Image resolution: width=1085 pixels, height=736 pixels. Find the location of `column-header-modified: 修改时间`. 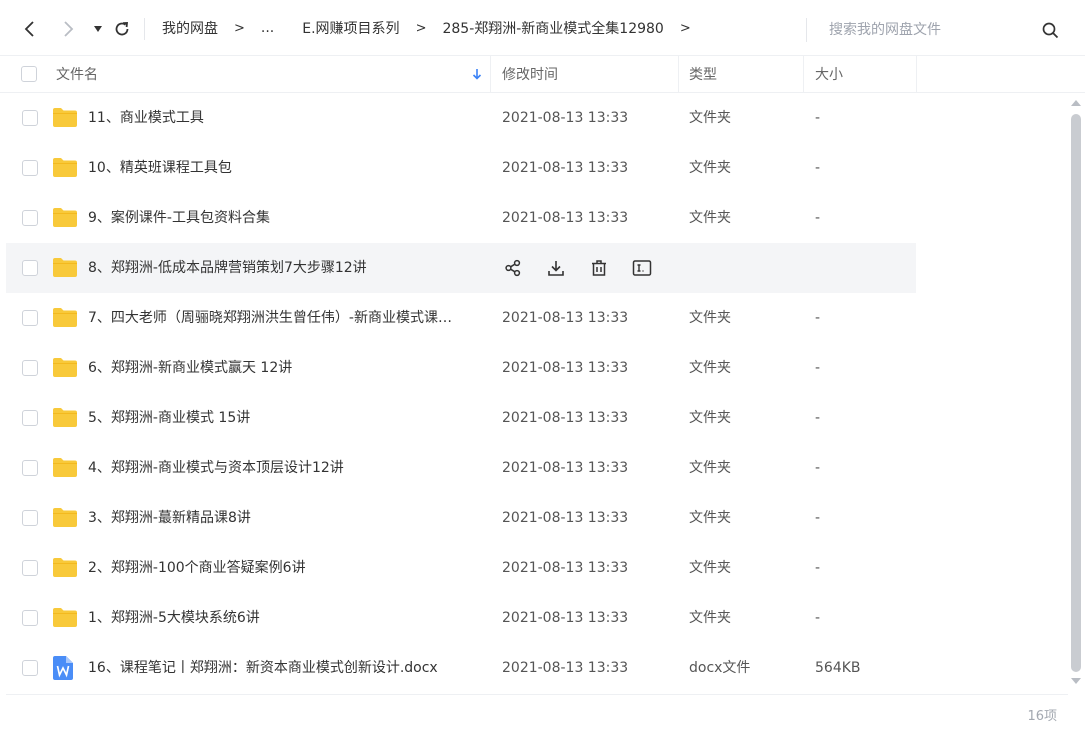

column-header-modified: 修改时间 is located at coordinates (530, 74).